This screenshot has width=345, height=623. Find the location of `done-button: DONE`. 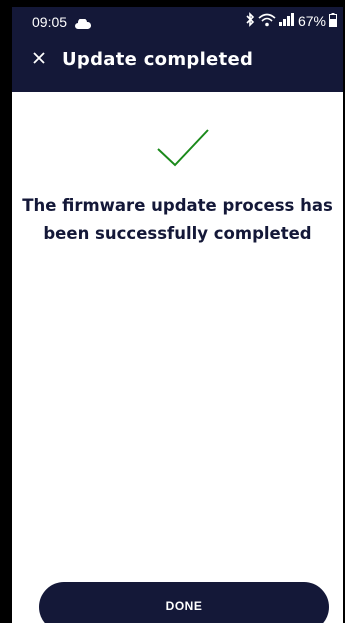

done-button: DONE is located at coordinates (184, 602).